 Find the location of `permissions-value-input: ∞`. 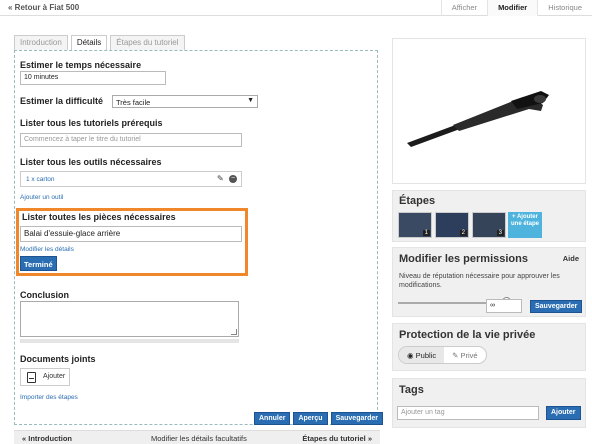

permissions-value-input: ∞ is located at coordinates (504, 306).